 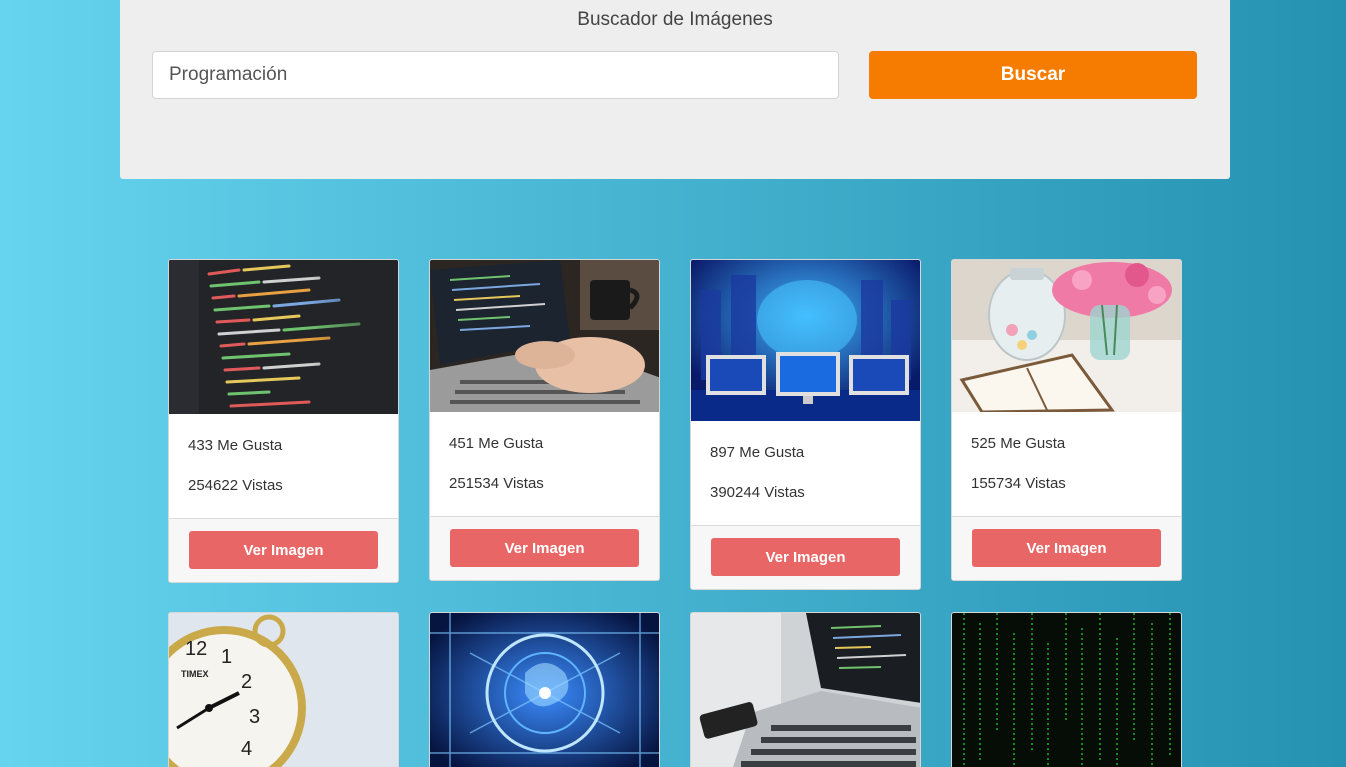 What do you see at coordinates (757, 492) in the screenshot?
I see `views-count: 390244 Vistas` at bounding box center [757, 492].